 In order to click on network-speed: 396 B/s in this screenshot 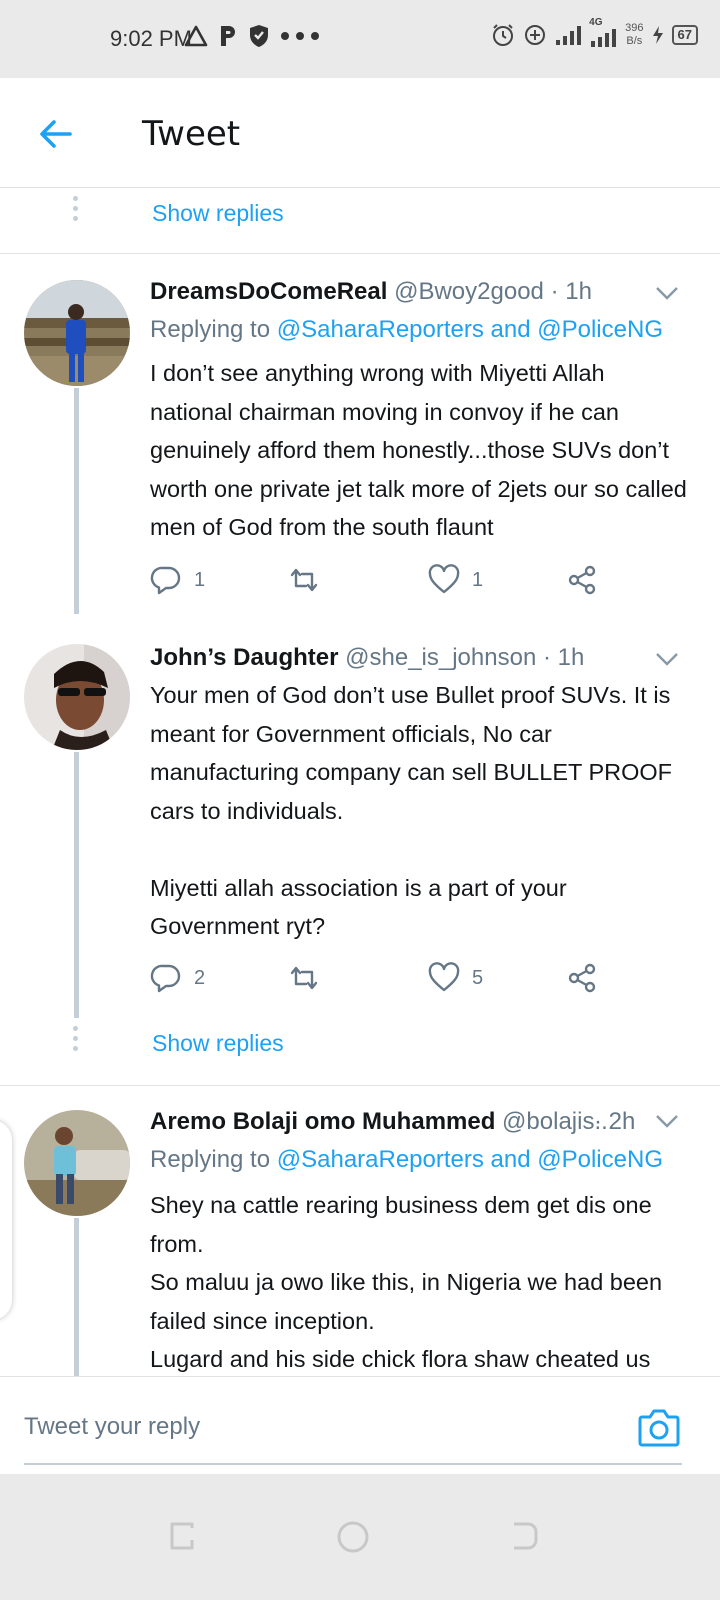, I will do `click(634, 34)`.